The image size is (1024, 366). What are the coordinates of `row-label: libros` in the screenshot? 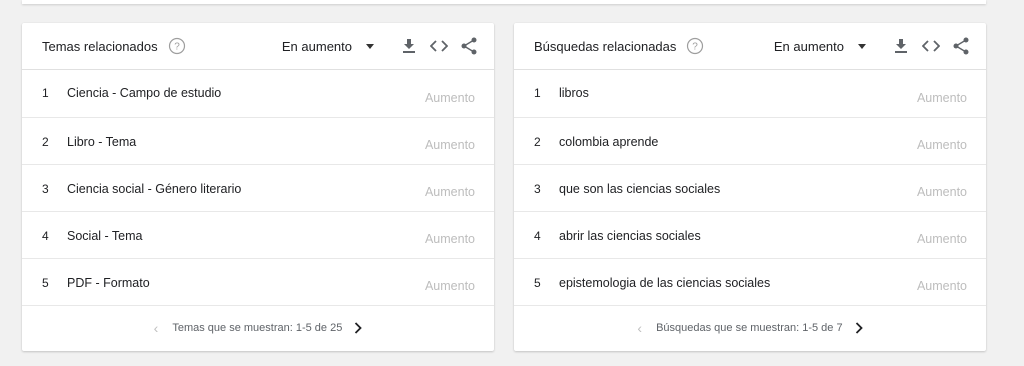 It's located at (574, 93).